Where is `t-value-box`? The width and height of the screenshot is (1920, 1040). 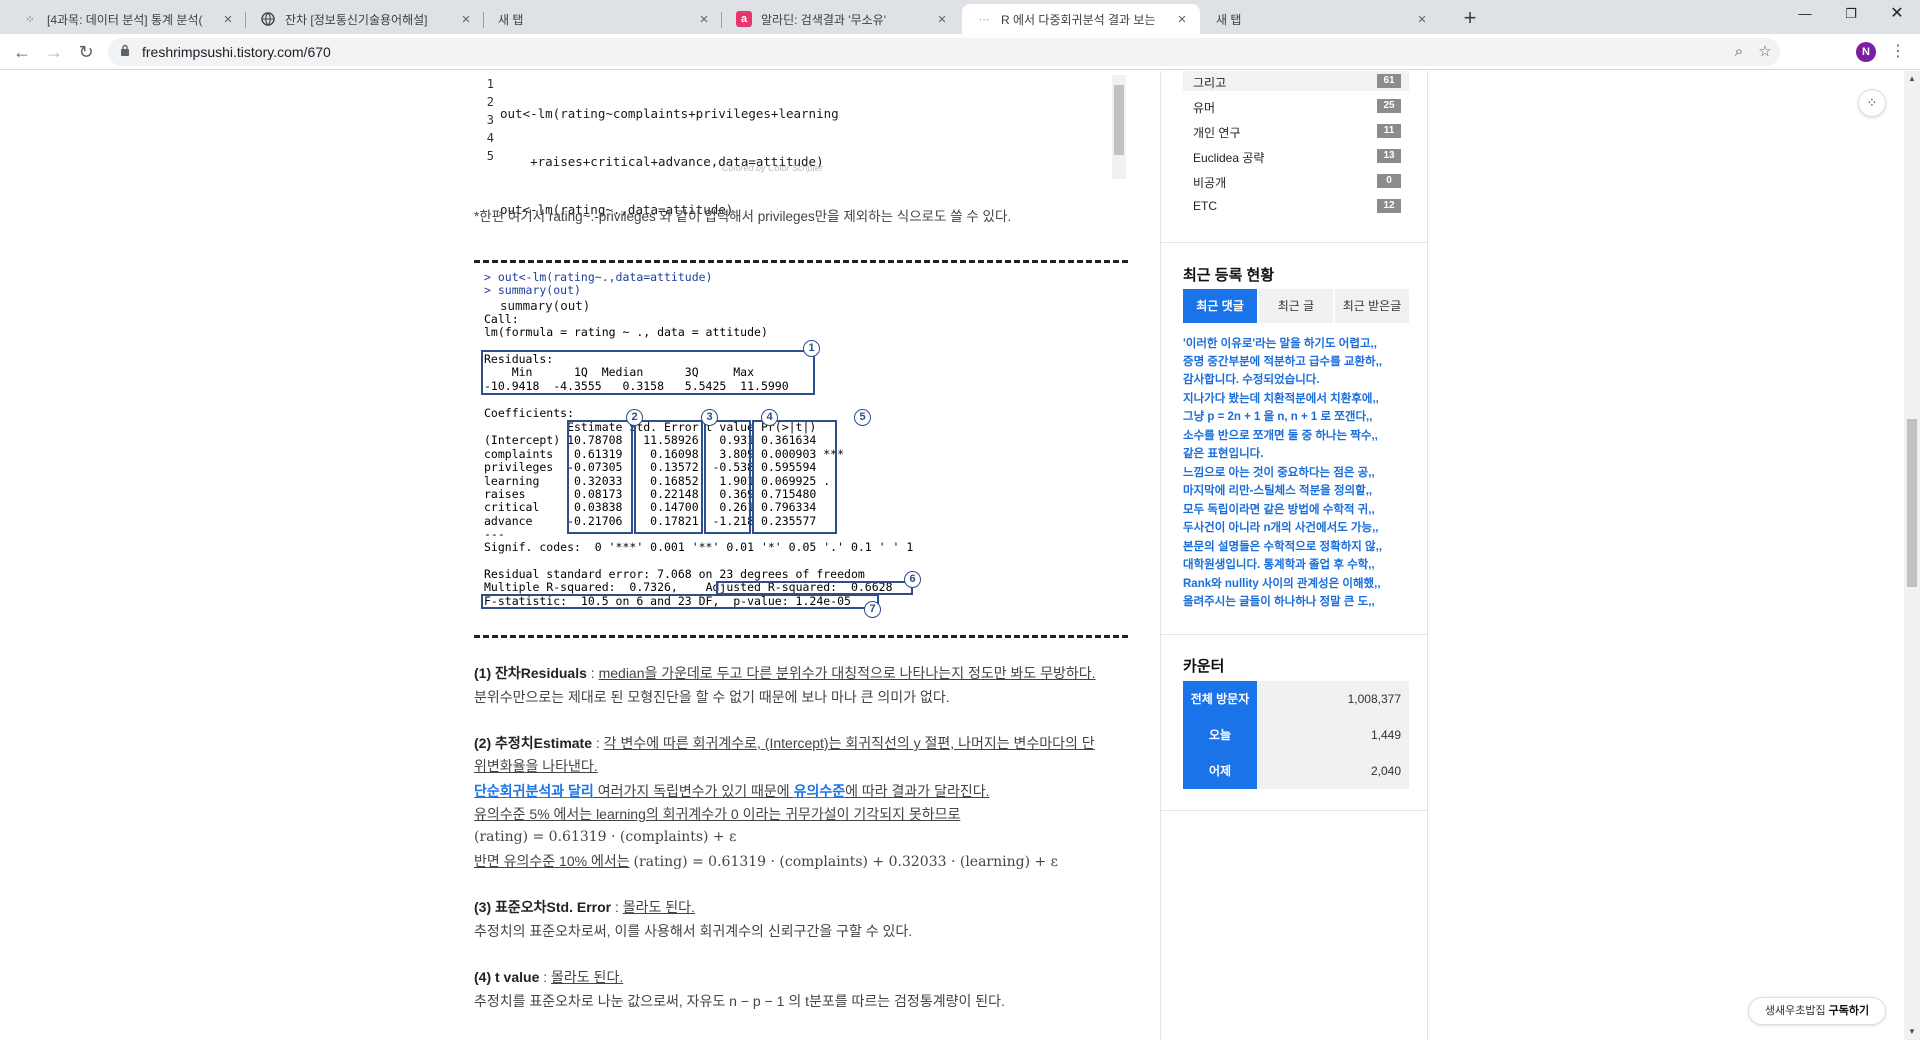 t-value-box is located at coordinates (727, 477).